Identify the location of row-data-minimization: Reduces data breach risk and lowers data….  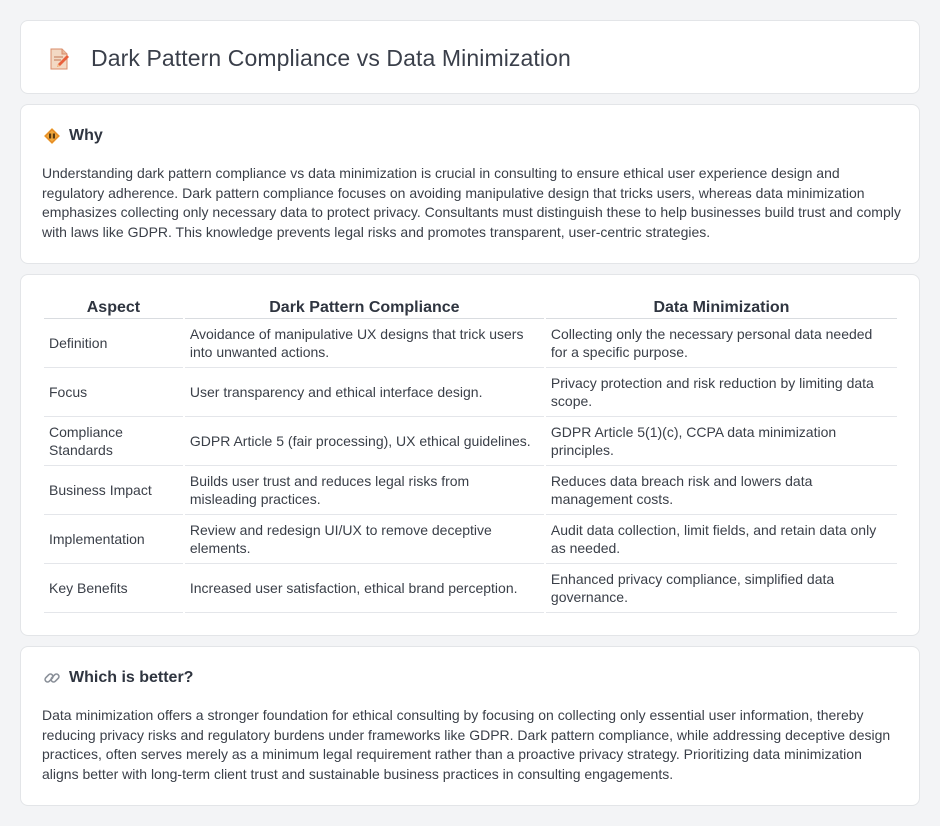
(721, 490).